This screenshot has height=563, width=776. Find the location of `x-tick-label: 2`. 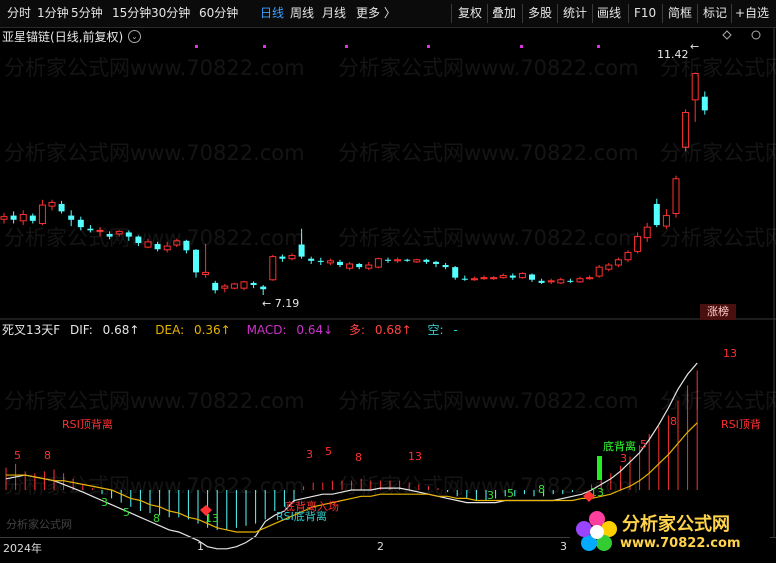

x-tick-label: 2 is located at coordinates (380, 546).